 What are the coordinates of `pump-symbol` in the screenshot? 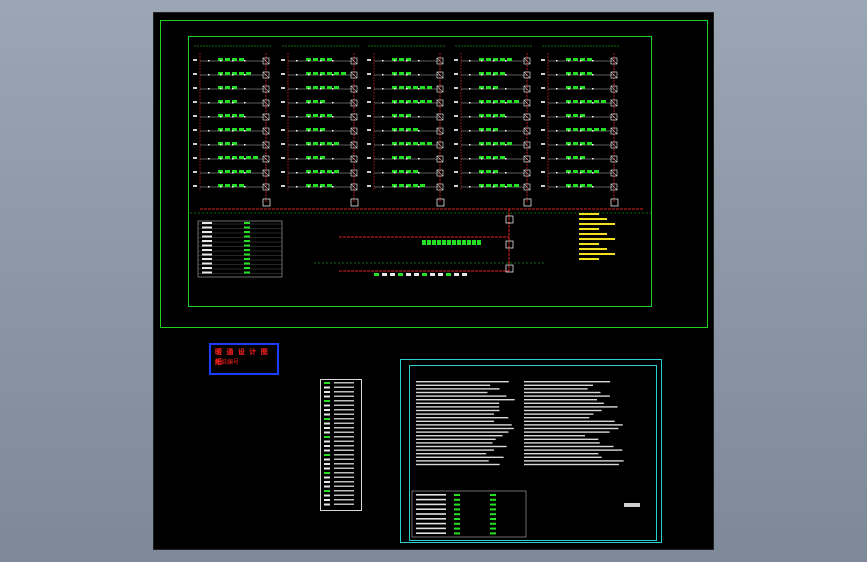 It's located at (434, 242).